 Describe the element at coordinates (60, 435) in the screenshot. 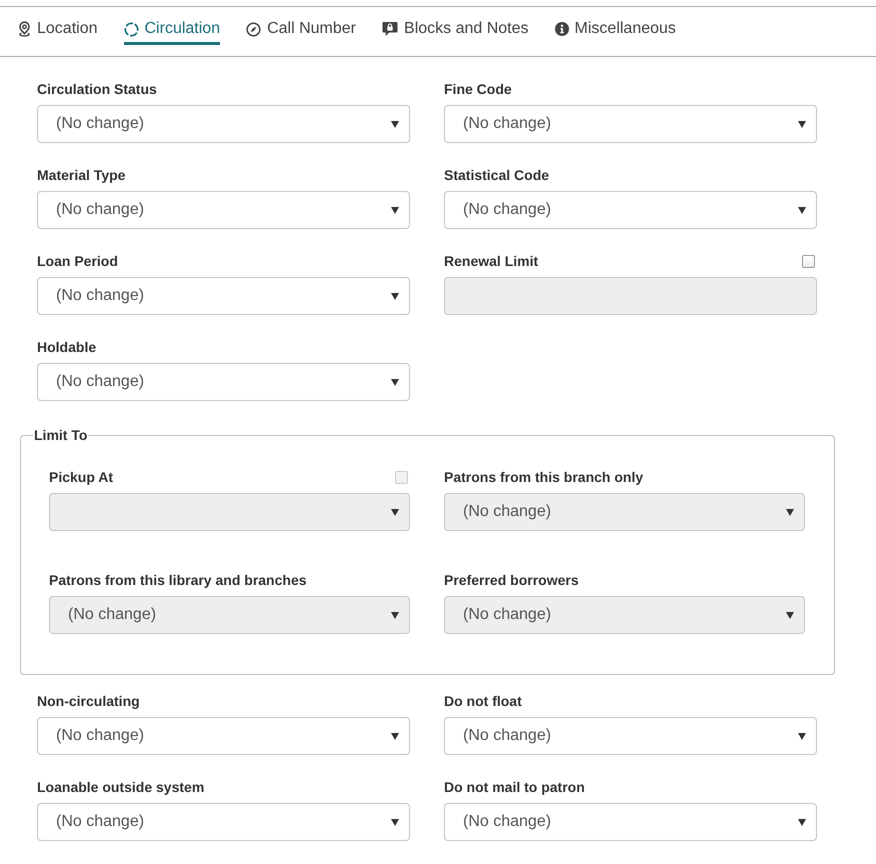

I see `group-legend: Limit To` at that location.